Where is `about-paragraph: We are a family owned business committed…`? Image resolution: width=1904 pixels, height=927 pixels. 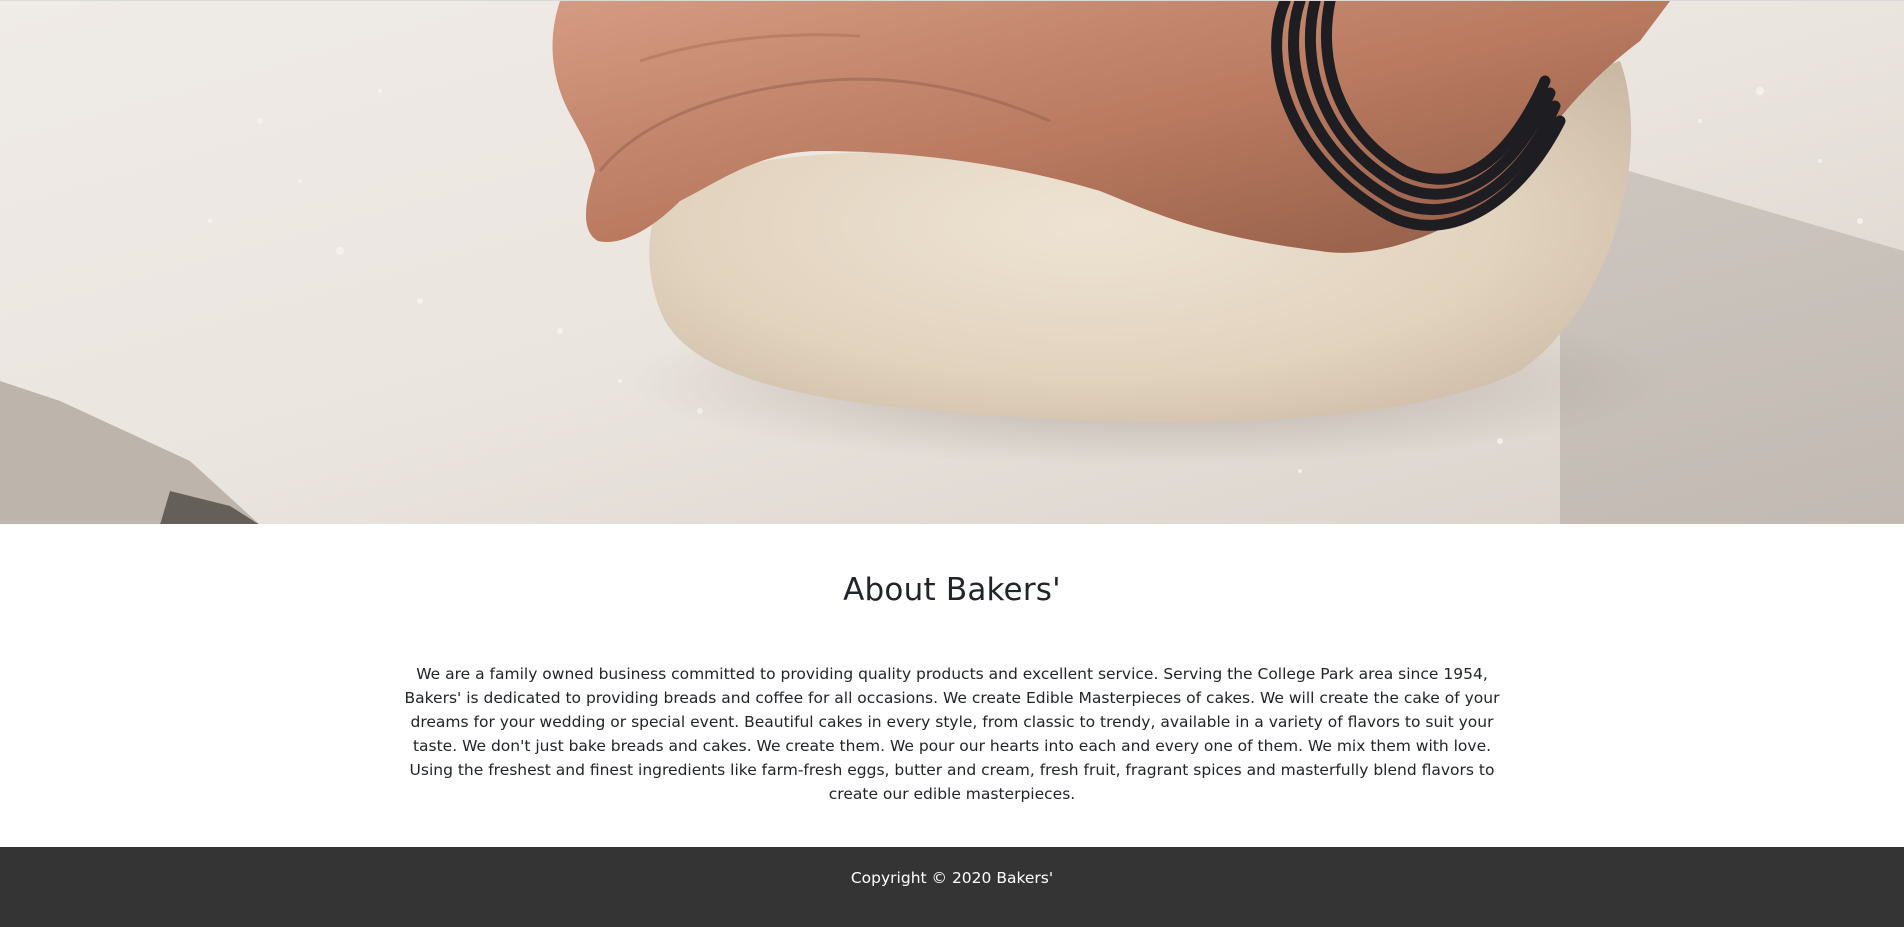
about-paragraph: We are a family owned business committed… is located at coordinates (952, 734).